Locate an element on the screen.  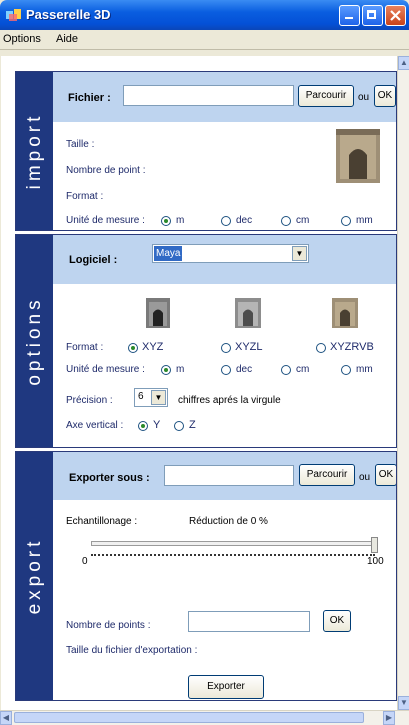
import-unit-radio-m is located at coordinates (166, 221).